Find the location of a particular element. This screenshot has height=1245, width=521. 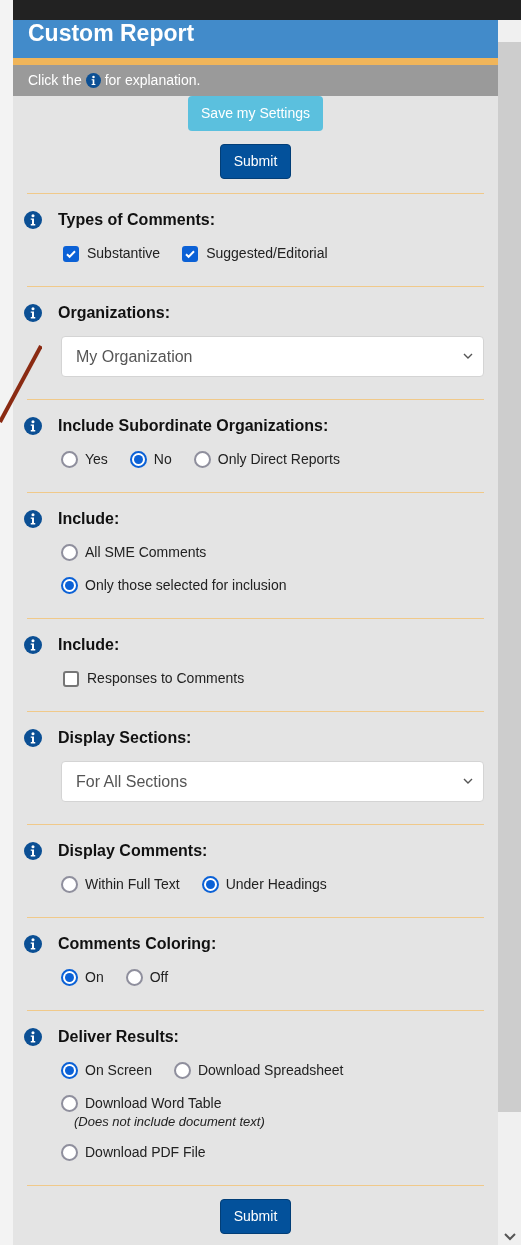

section-title: Display Comments: is located at coordinates (133, 851).